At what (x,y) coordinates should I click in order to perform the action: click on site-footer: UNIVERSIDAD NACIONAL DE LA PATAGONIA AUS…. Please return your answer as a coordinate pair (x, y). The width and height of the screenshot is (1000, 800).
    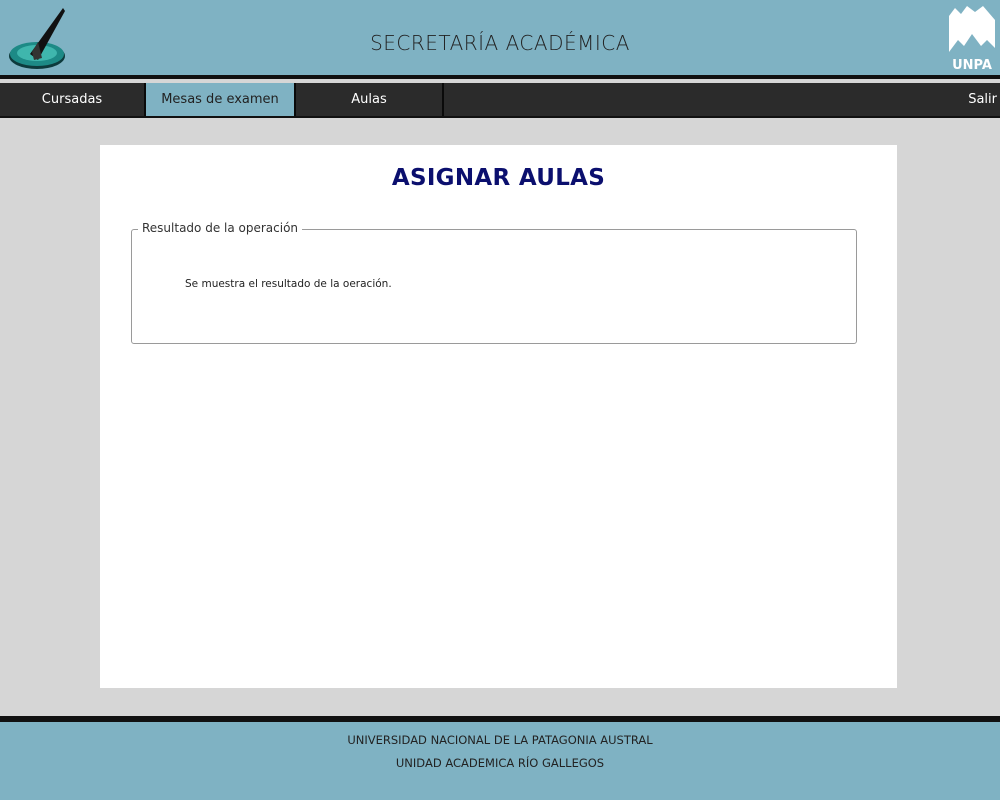
    Looking at the image, I should click on (500, 758).